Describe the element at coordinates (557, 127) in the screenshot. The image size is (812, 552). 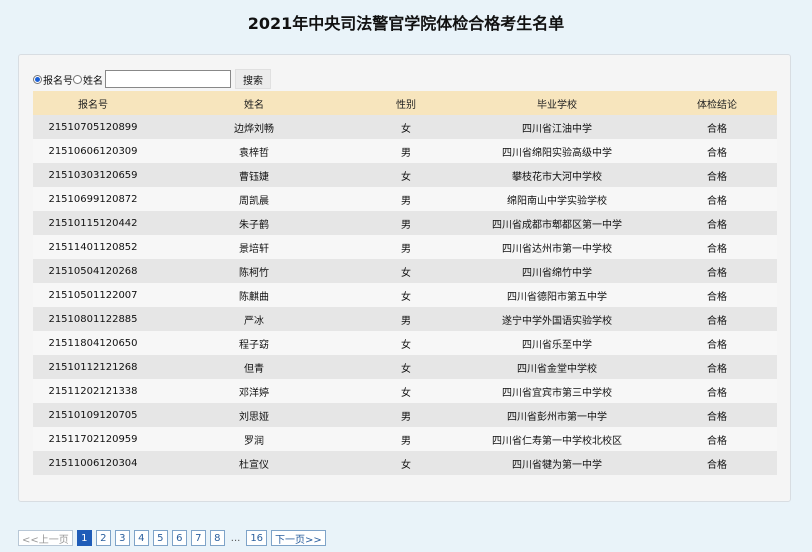
I see `cell-school: 四川省江油中学` at that location.